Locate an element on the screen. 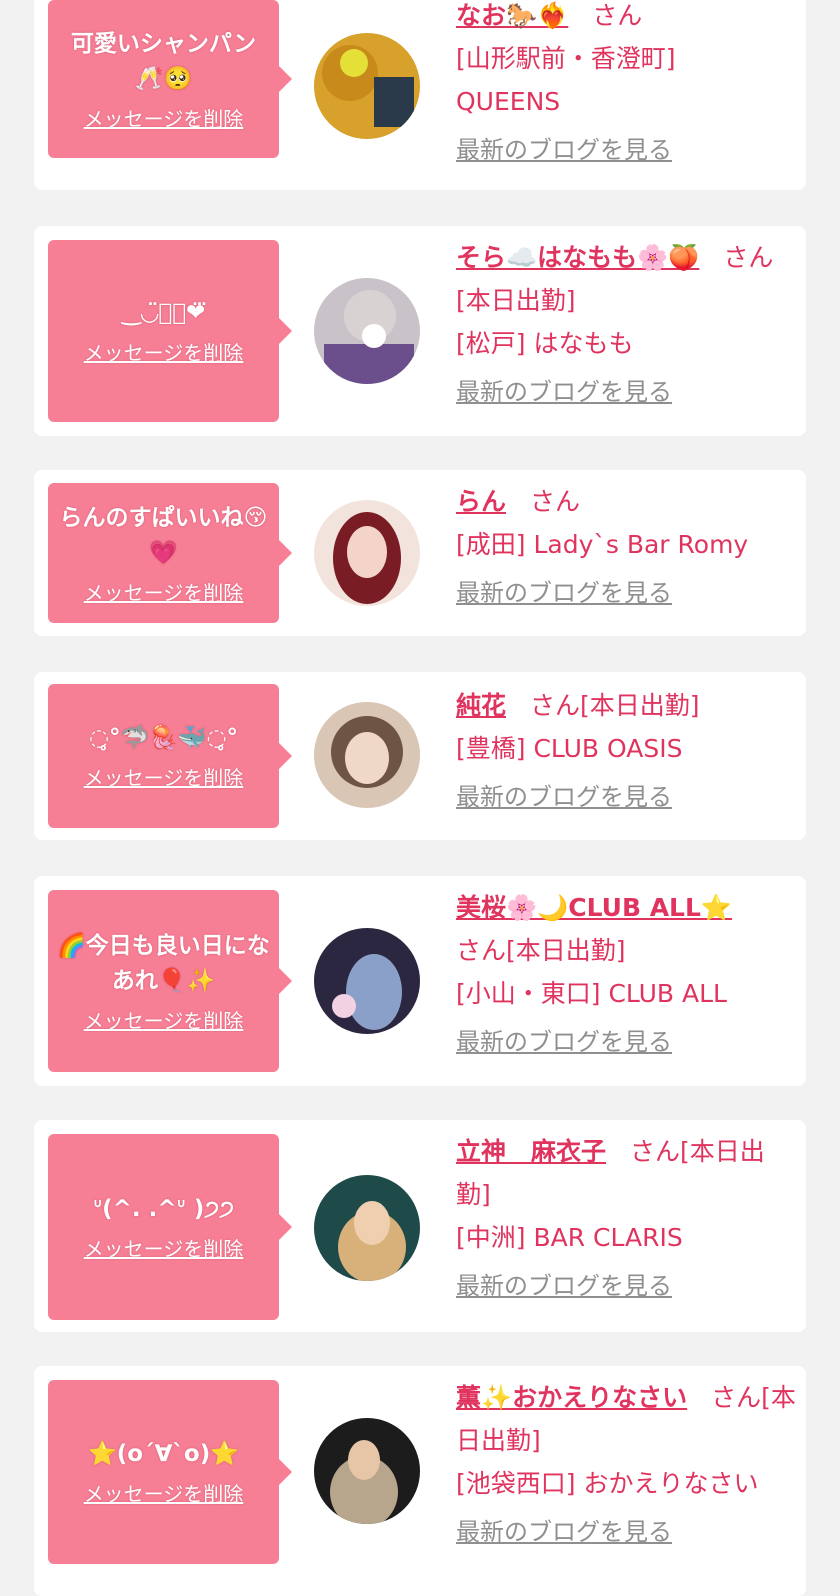 The width and height of the screenshot is (840, 1596). message-text: ᐡ(^. .^ᐡ )੭੭ is located at coordinates (163, 1209).